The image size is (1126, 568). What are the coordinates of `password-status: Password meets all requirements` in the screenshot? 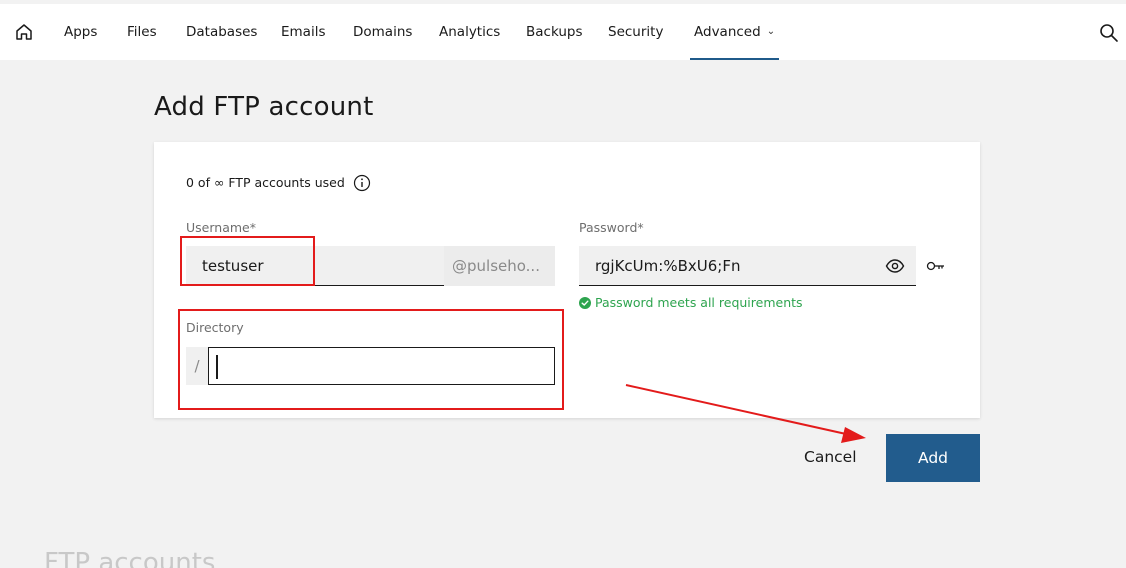 It's located at (691, 302).